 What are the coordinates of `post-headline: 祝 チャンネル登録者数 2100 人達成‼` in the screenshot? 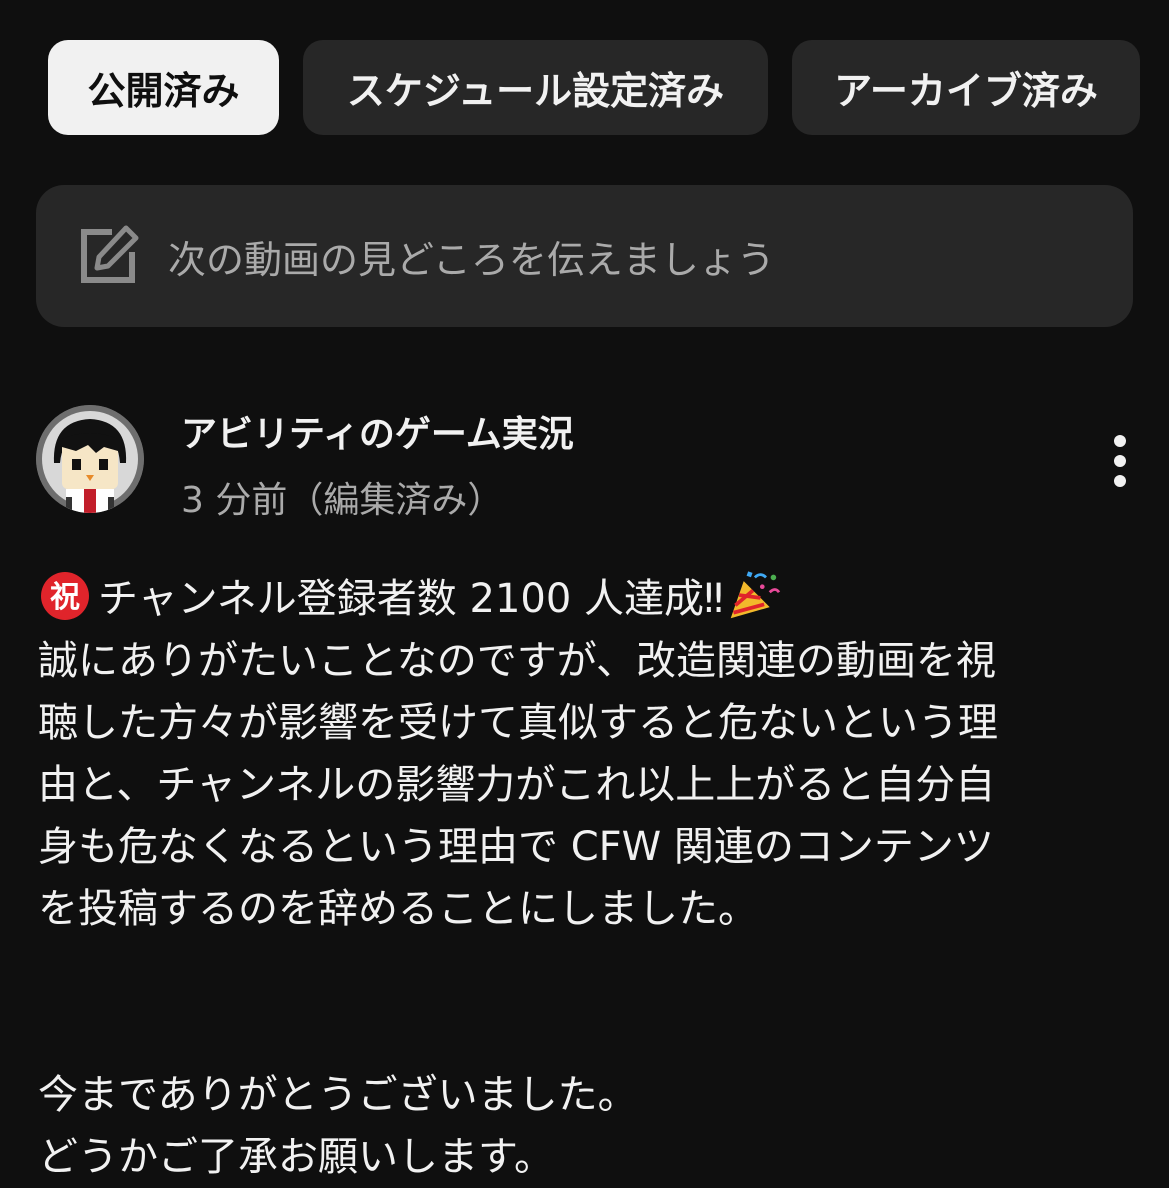 It's located at (588, 599).